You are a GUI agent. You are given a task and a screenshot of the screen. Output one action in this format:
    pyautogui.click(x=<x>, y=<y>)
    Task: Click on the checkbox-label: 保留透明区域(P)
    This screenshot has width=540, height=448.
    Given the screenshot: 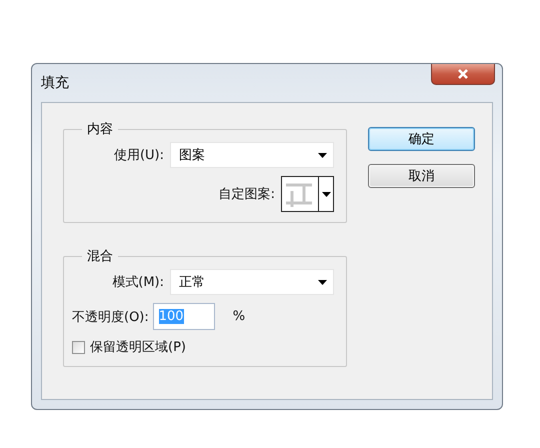 What is the action you would take?
    pyautogui.click(x=138, y=347)
    